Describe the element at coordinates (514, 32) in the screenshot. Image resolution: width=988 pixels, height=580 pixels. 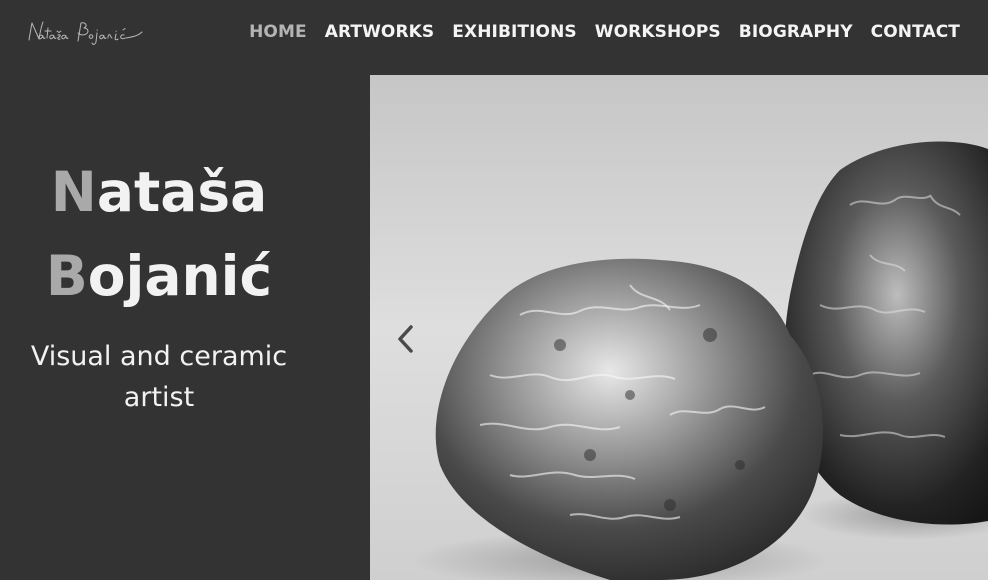
I see `nav-exhibitions: EXHIBITIONS` at that location.